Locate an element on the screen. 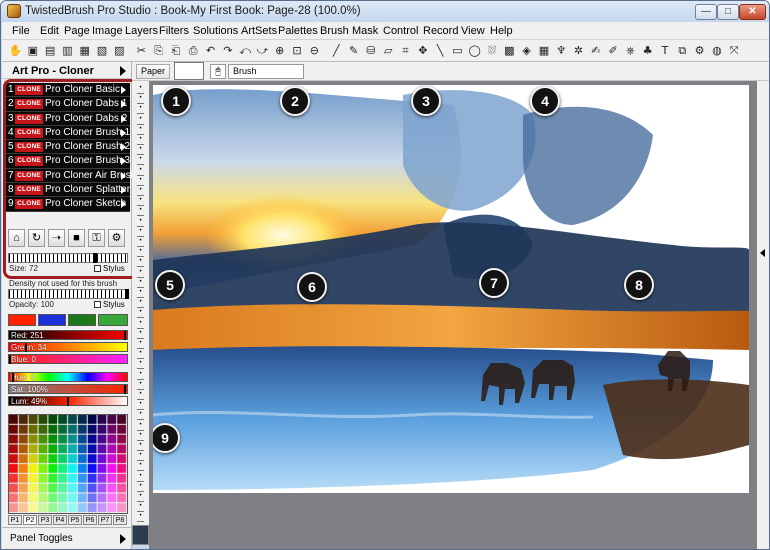 The image size is (770, 550). brush-item: 9 CLONE Pro Cloner Sketch is located at coordinates (68, 204).